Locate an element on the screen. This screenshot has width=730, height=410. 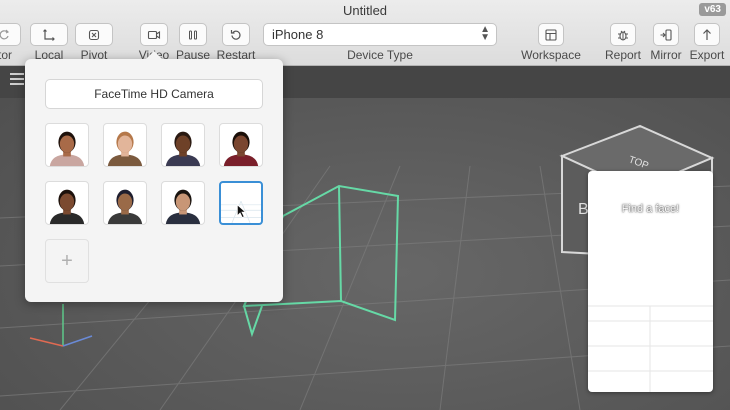
toolbar-item-pause: Pause is located at coordinates (193, 42).